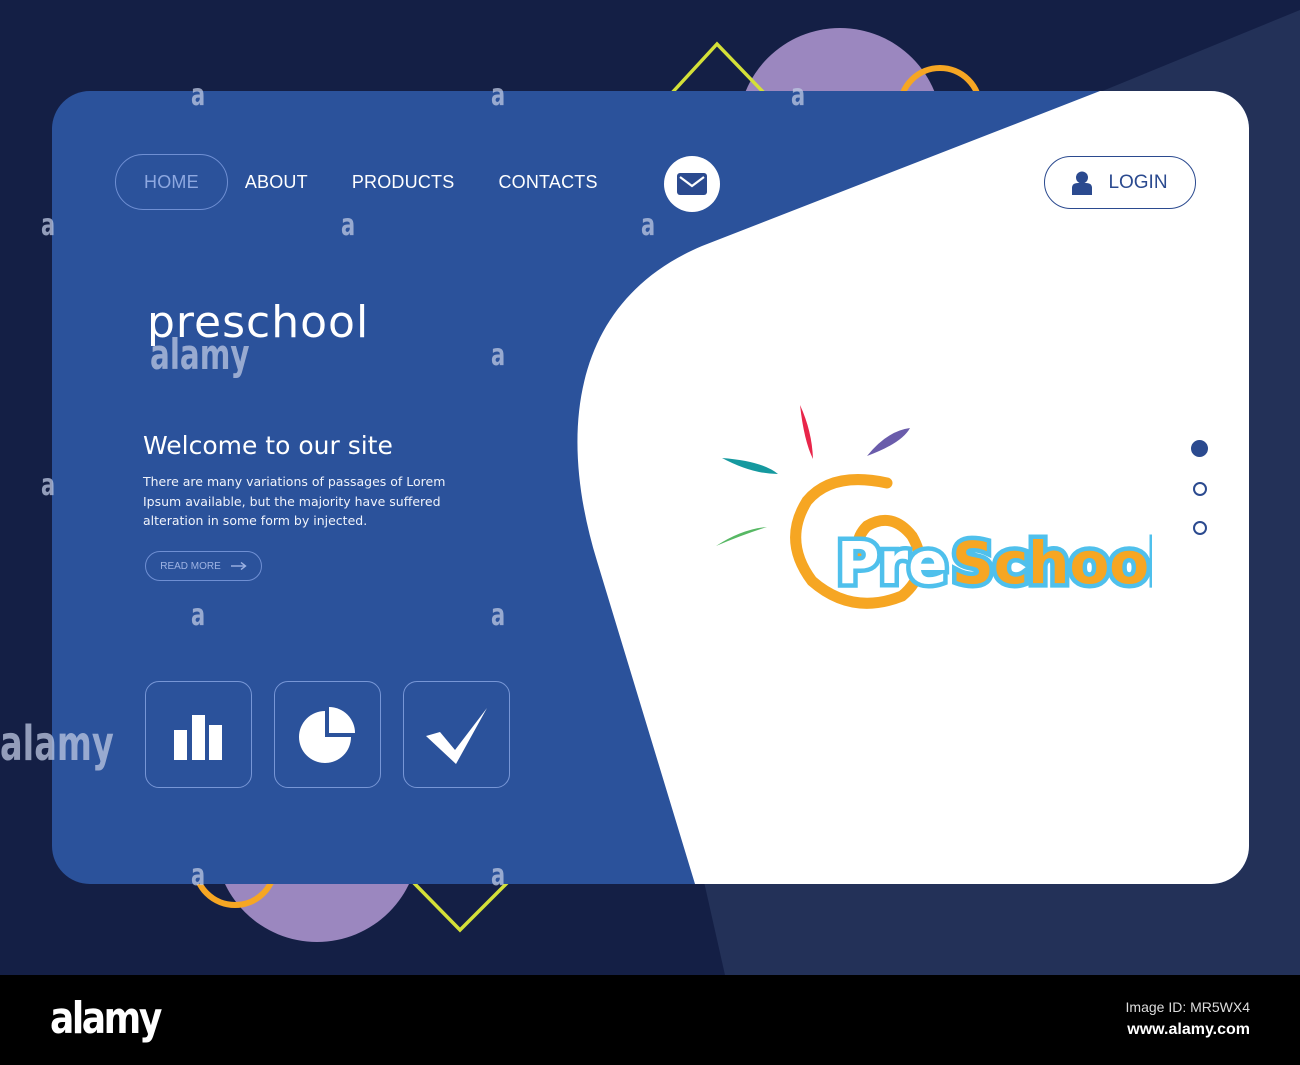 This screenshot has width=1300, height=1065. I want to click on mail-button, so click(692, 184).